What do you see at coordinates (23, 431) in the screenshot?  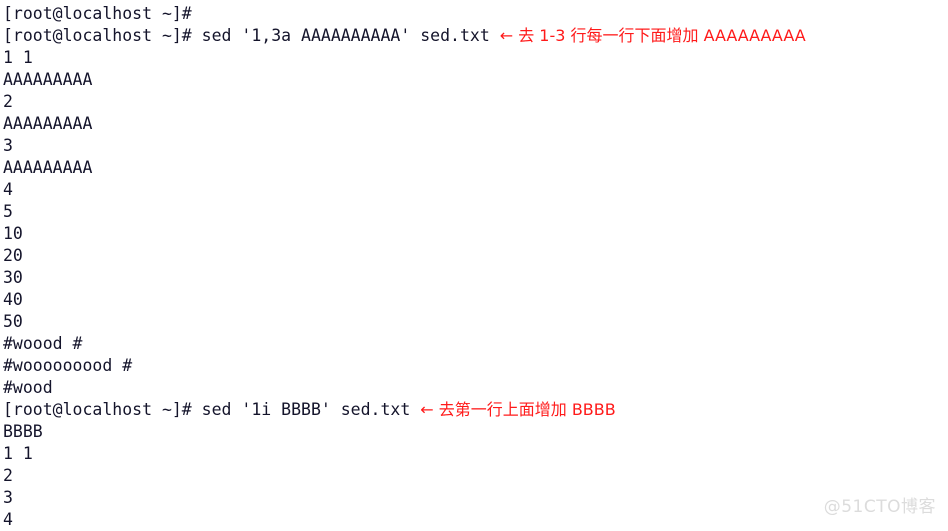 I see `line-text: BBBB` at bounding box center [23, 431].